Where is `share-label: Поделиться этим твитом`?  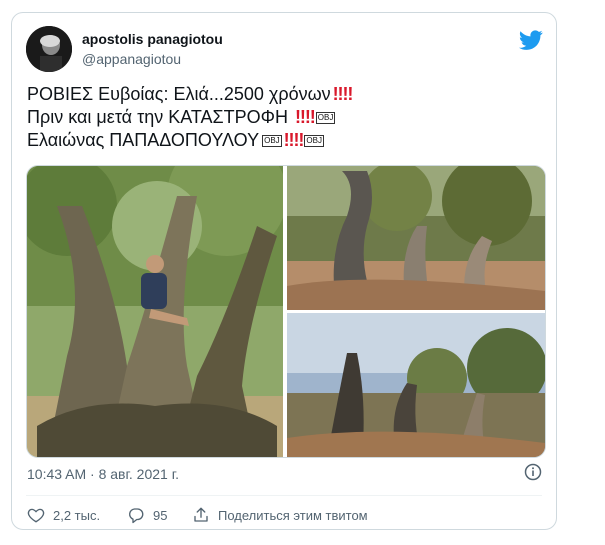
share-label: Поделиться этим твитом is located at coordinates (293, 515).